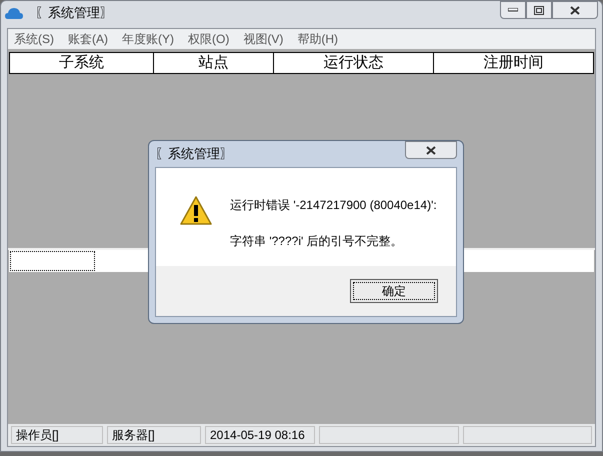 Image resolution: width=603 pixels, height=456 pixels. Describe the element at coordinates (513, 63) in the screenshot. I see `column-header: 注册时间` at that location.